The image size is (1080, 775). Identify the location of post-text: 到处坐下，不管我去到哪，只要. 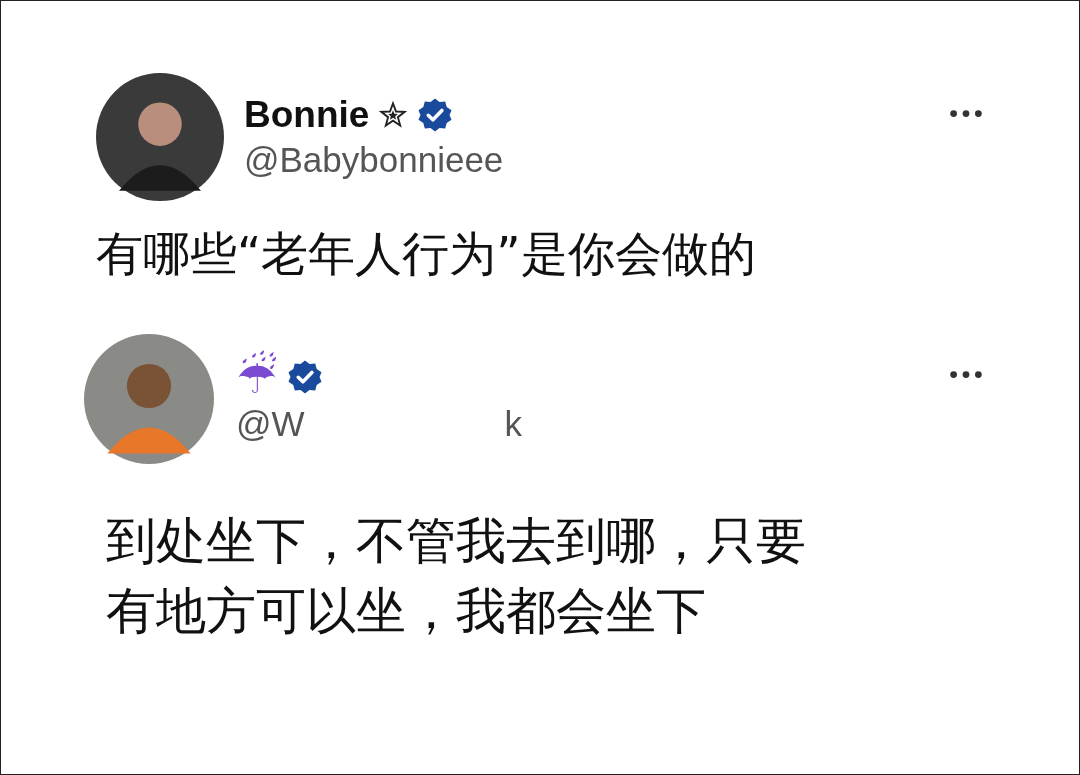
(456, 541).